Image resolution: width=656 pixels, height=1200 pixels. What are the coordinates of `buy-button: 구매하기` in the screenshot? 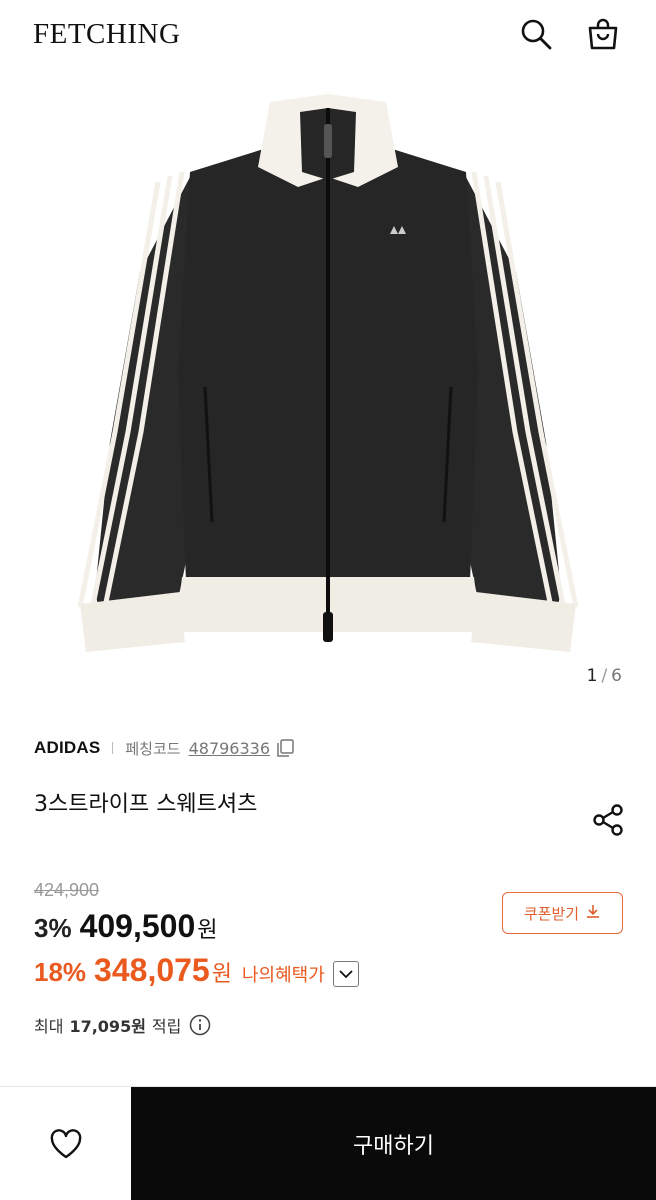 It's located at (393, 1143).